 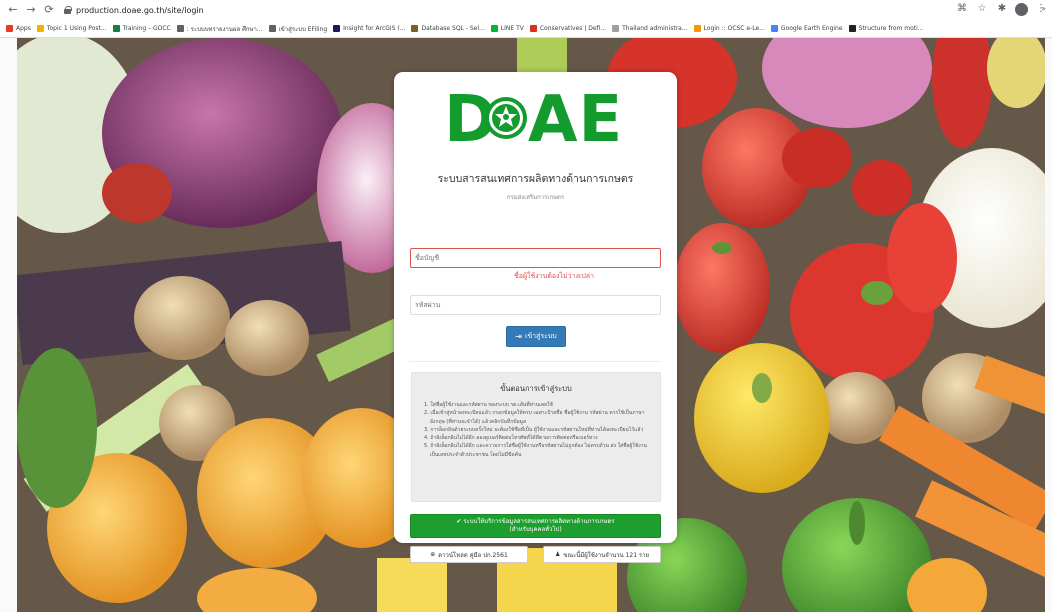 I want to click on reload-icon: ⟳, so click(x=49, y=10).